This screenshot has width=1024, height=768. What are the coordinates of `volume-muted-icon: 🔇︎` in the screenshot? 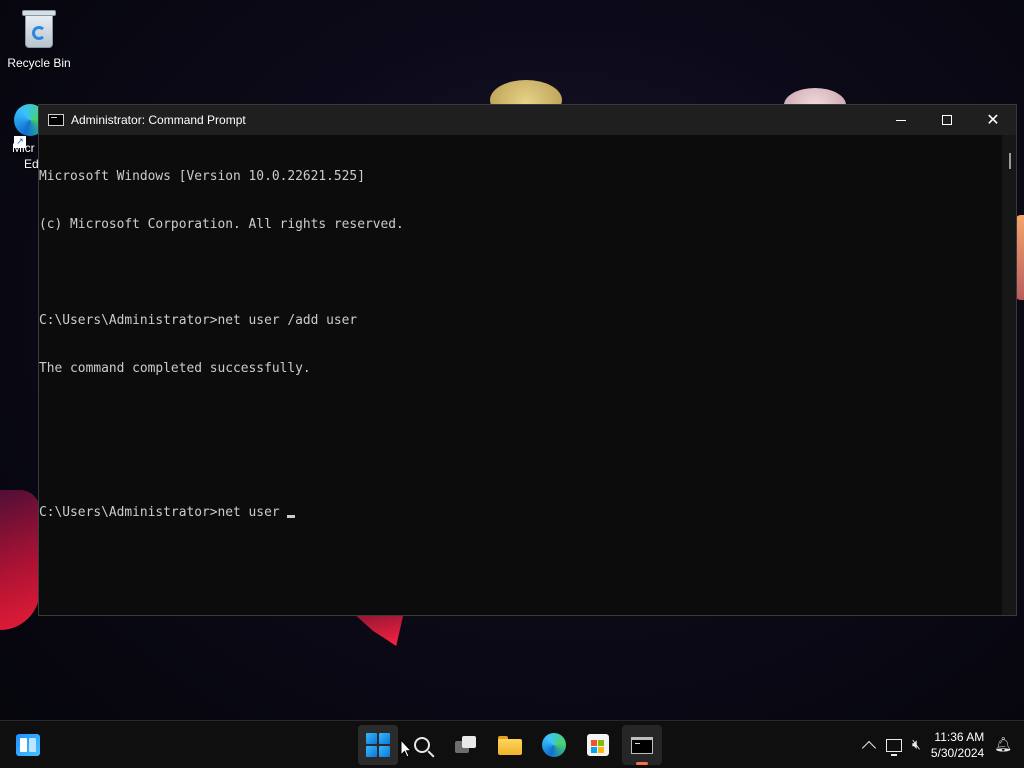 It's located at (916, 745).